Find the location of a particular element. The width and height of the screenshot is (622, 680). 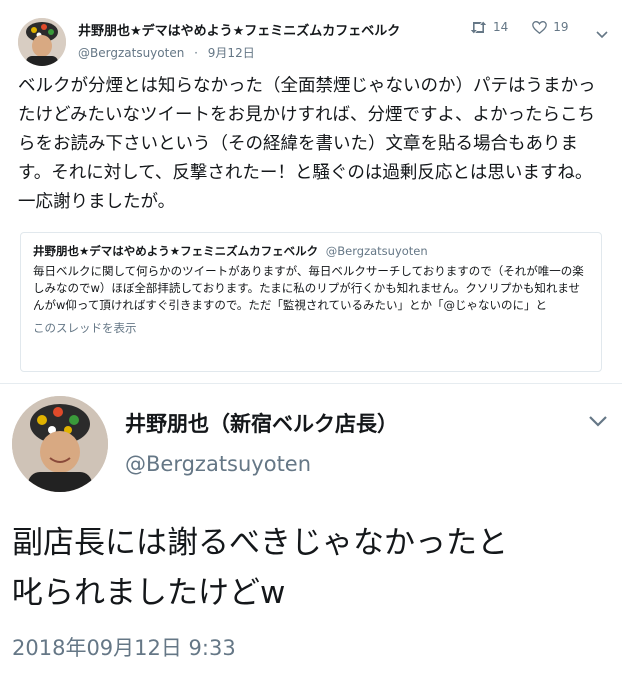

more-button-large is located at coordinates (598, 421).